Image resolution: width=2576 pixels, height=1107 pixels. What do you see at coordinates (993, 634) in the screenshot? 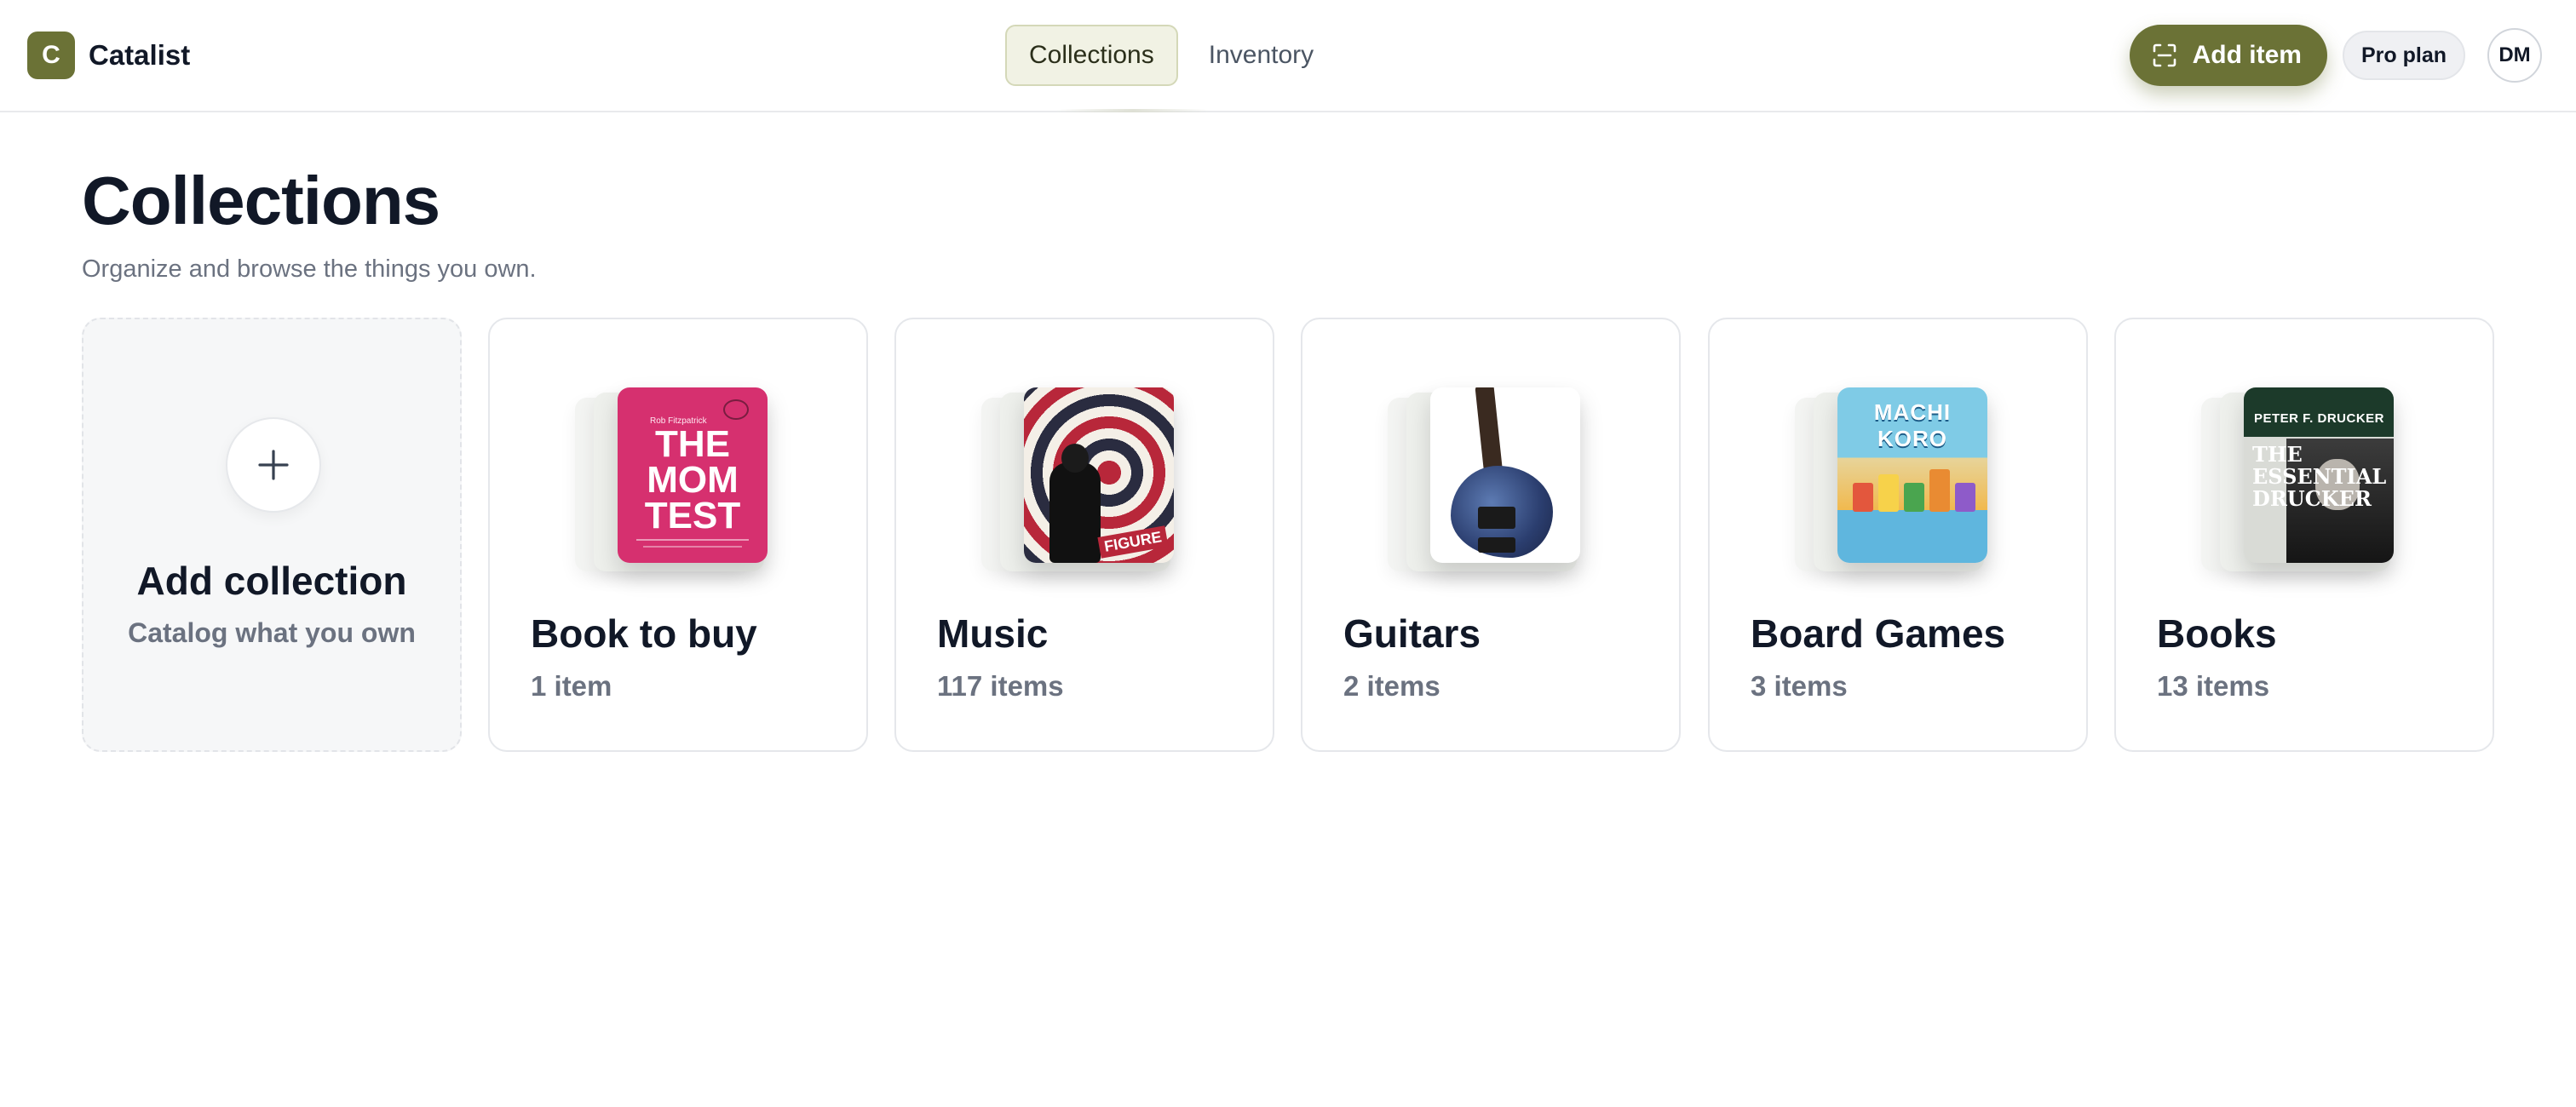
I see `collection-name: Music` at bounding box center [993, 634].